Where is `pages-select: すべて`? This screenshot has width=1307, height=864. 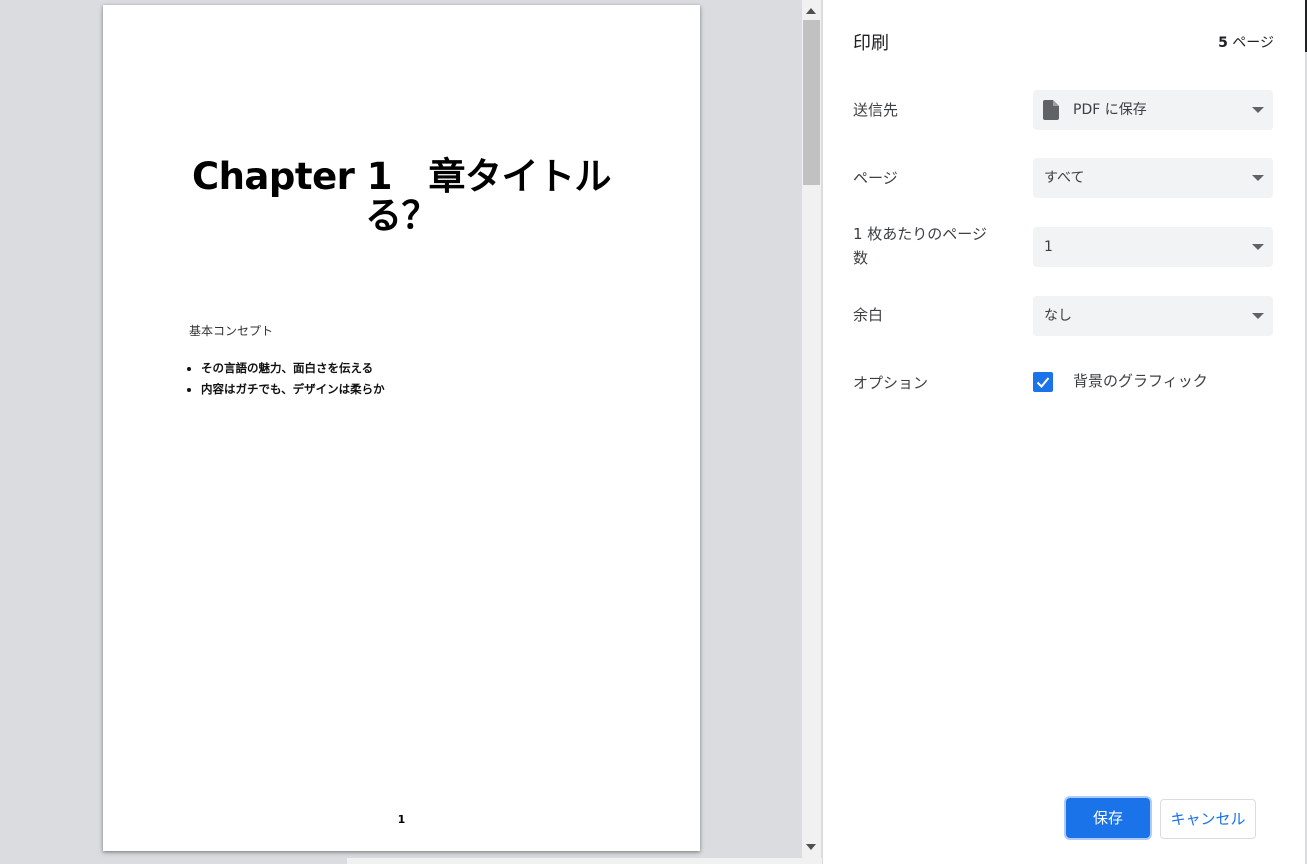 pages-select: すべて is located at coordinates (1153, 178).